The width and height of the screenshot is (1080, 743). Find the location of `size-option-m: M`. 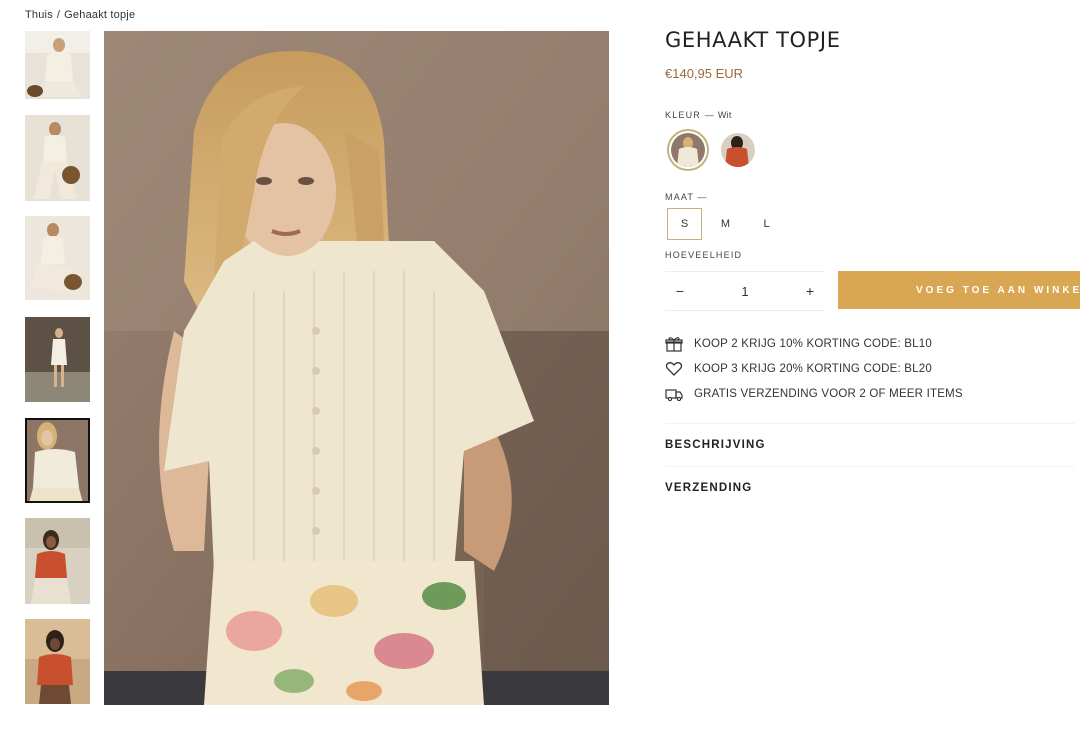

size-option-m: M is located at coordinates (725, 224).